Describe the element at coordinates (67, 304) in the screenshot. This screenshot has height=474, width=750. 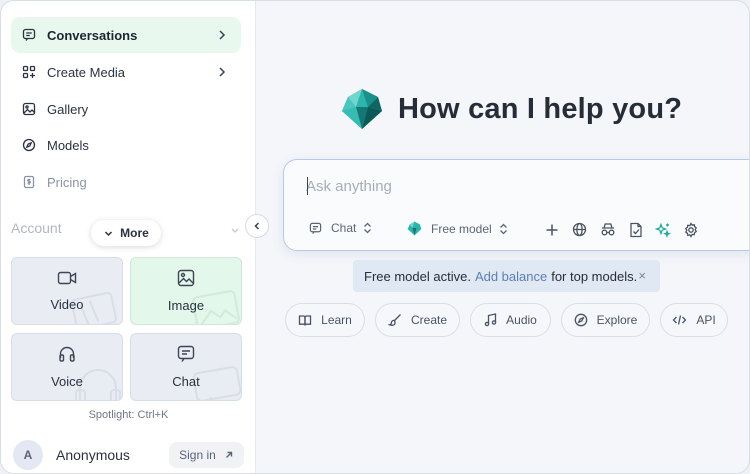
I see `tile-label: Video` at that location.